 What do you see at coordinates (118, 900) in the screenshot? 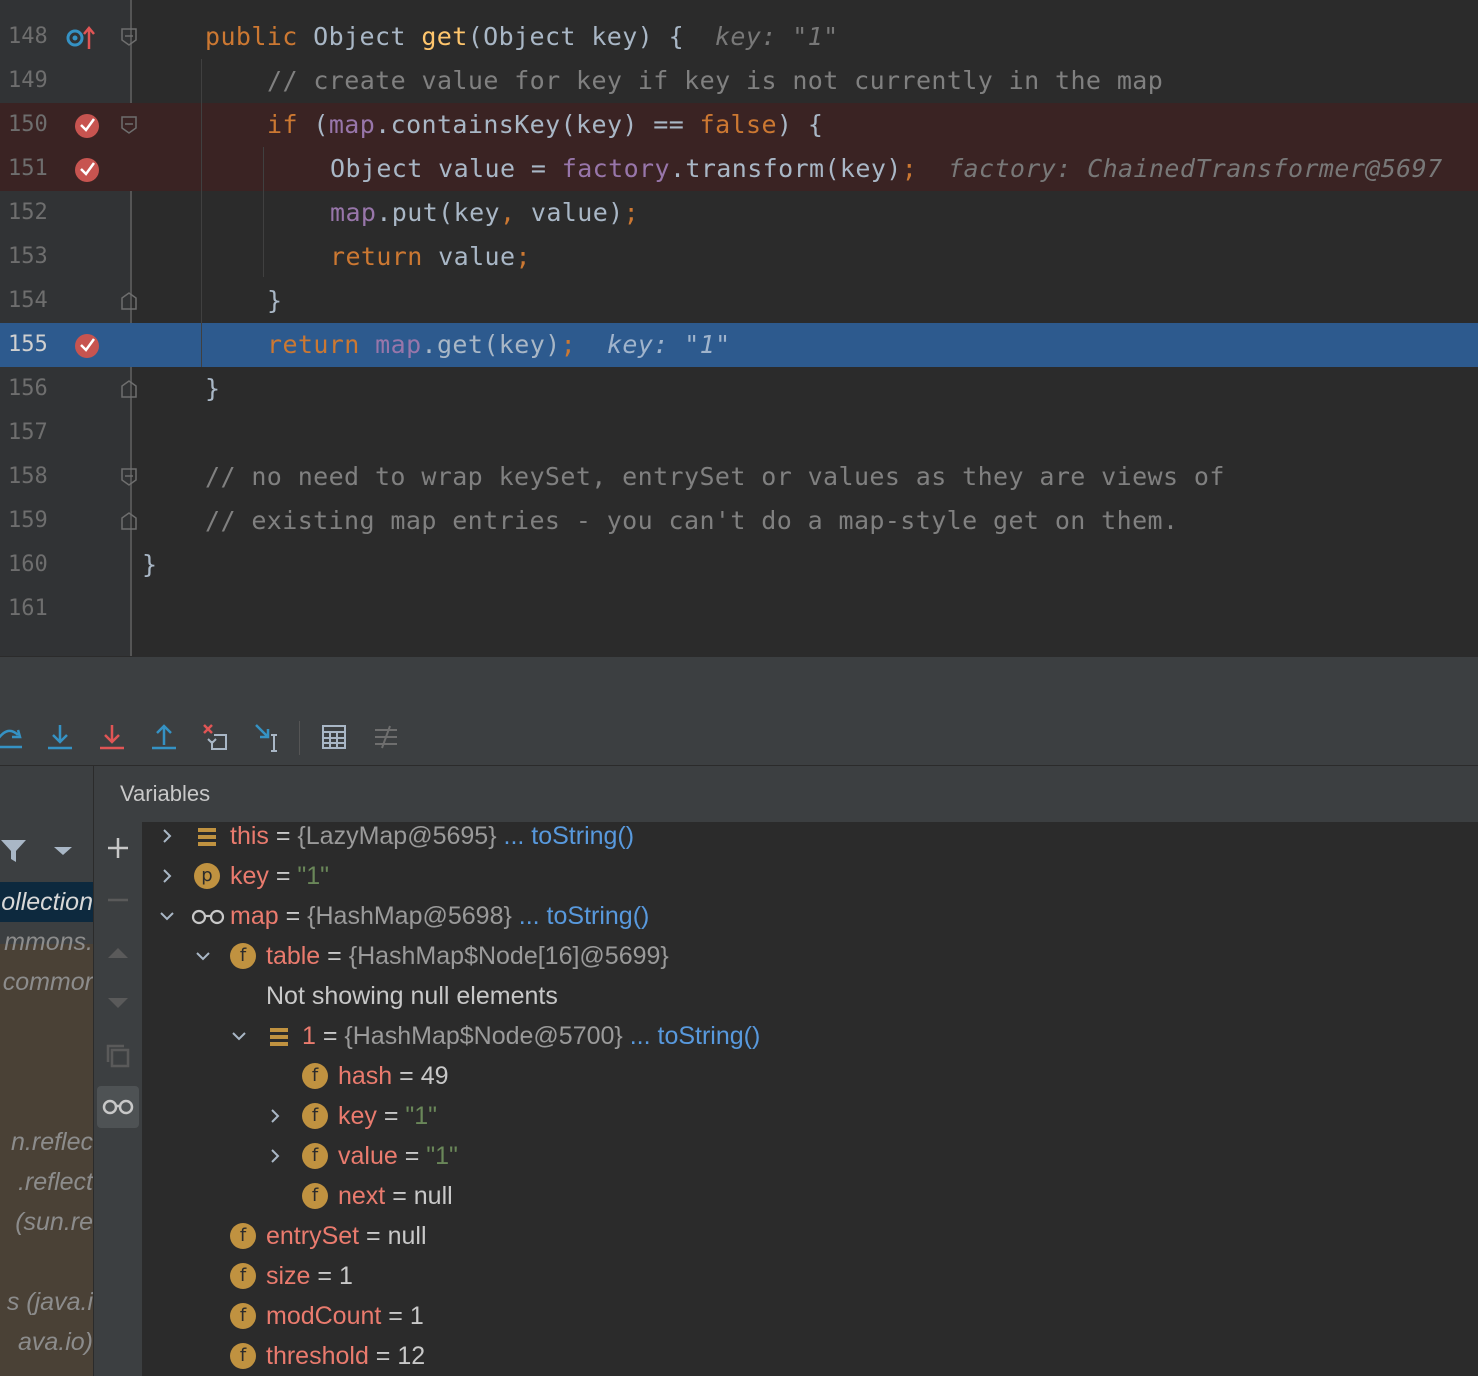
I see `remove-watch-icon` at bounding box center [118, 900].